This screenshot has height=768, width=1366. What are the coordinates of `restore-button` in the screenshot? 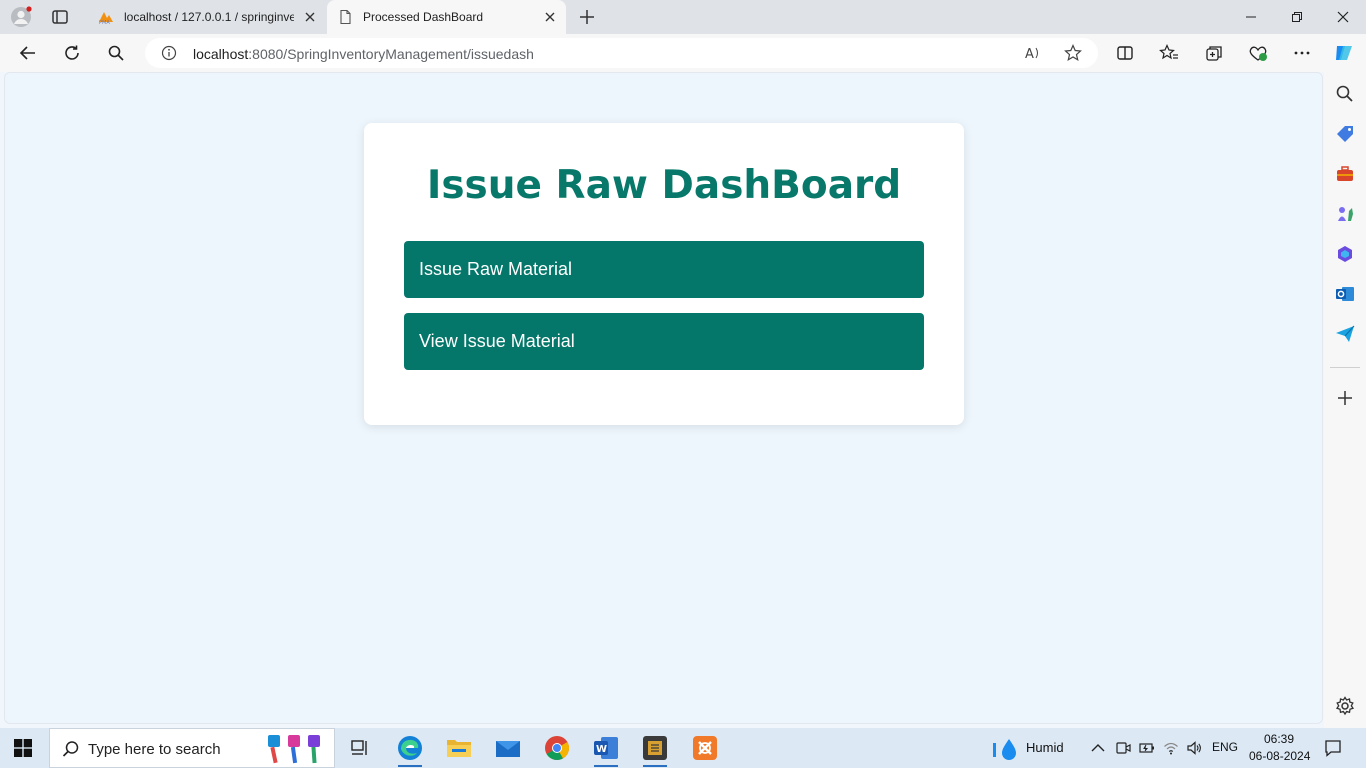 It's located at (1297, 17).